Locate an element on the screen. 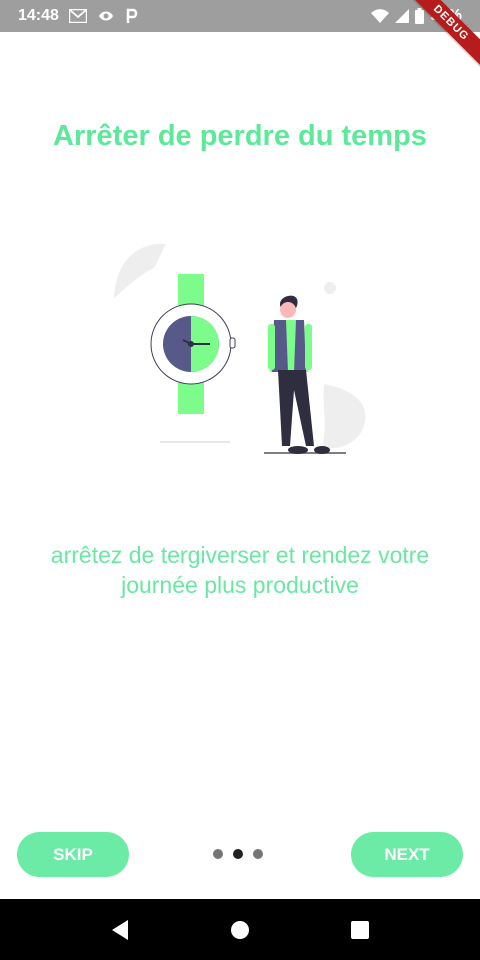 The image size is (480, 960). gmail-icon is located at coordinates (77, 16).